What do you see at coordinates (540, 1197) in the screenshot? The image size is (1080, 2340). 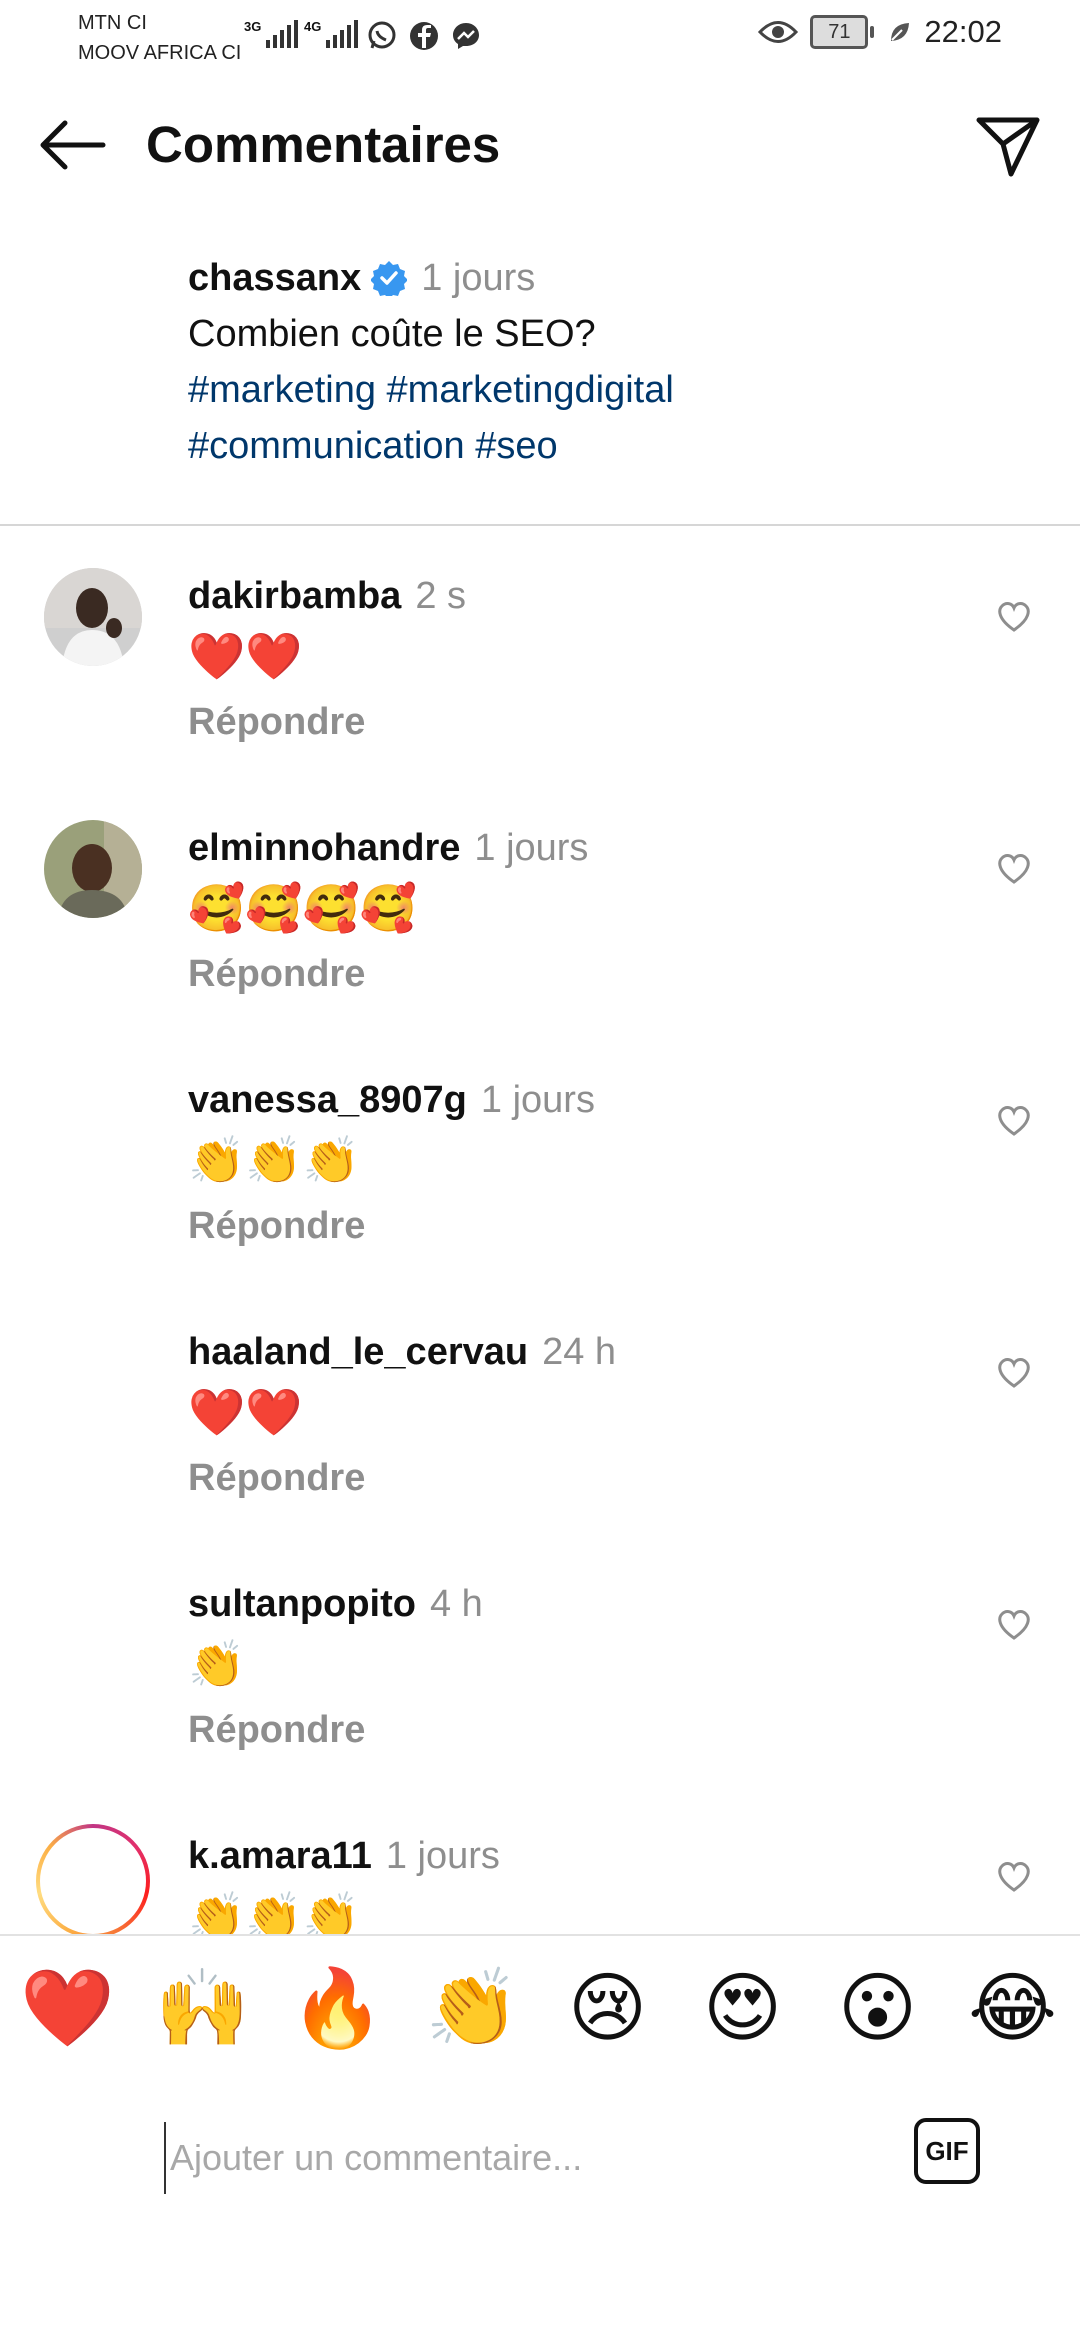 I see `comment-item: vanessa_8907g 1 jours 👏👏👏 Répondre` at bounding box center [540, 1197].